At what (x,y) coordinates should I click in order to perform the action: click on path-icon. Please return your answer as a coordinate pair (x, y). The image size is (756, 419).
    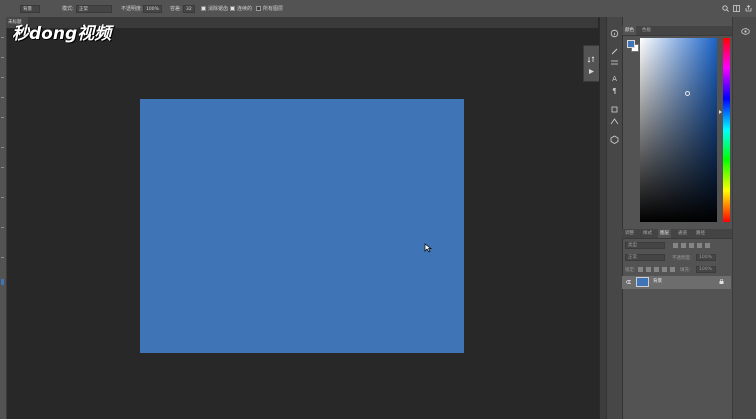
    Looking at the image, I should click on (614, 121).